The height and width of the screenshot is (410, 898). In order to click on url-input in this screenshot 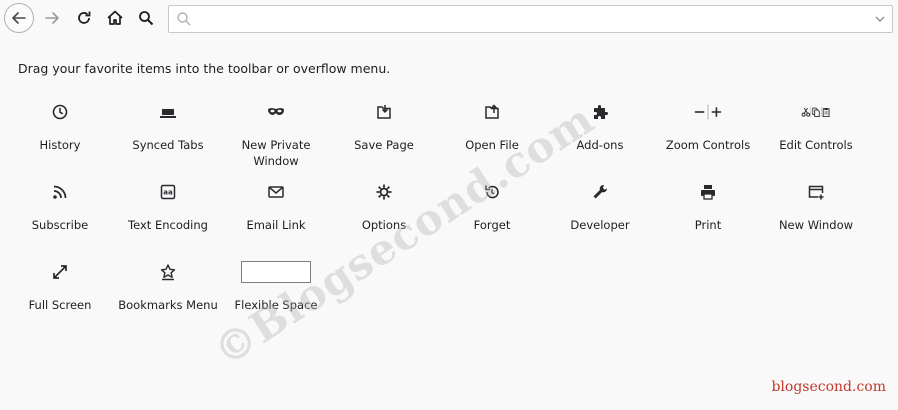, I will do `click(526, 20)`.